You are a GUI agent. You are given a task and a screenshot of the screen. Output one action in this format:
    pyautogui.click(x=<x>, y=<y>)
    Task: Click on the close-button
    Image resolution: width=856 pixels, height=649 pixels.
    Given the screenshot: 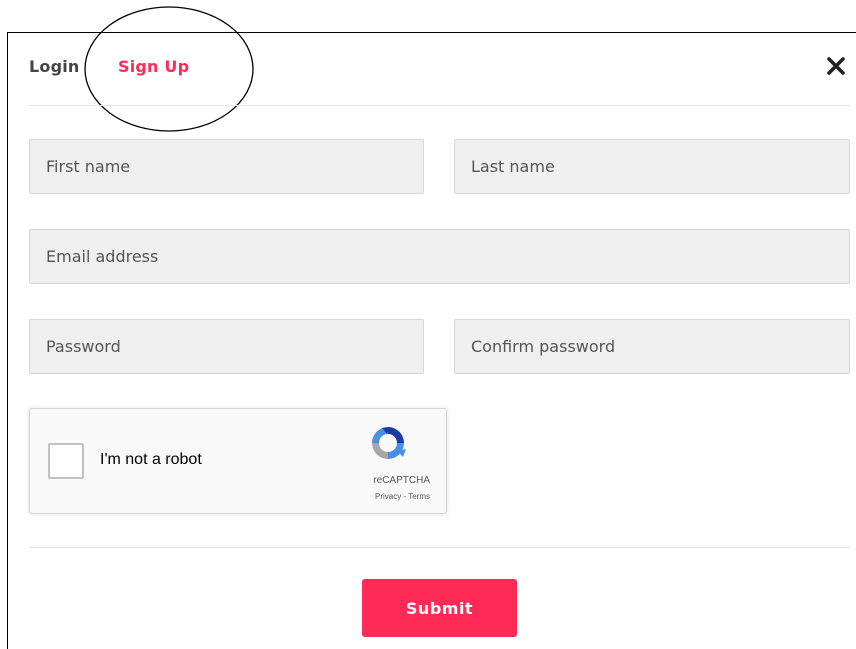 What is the action you would take?
    pyautogui.click(x=836, y=66)
    